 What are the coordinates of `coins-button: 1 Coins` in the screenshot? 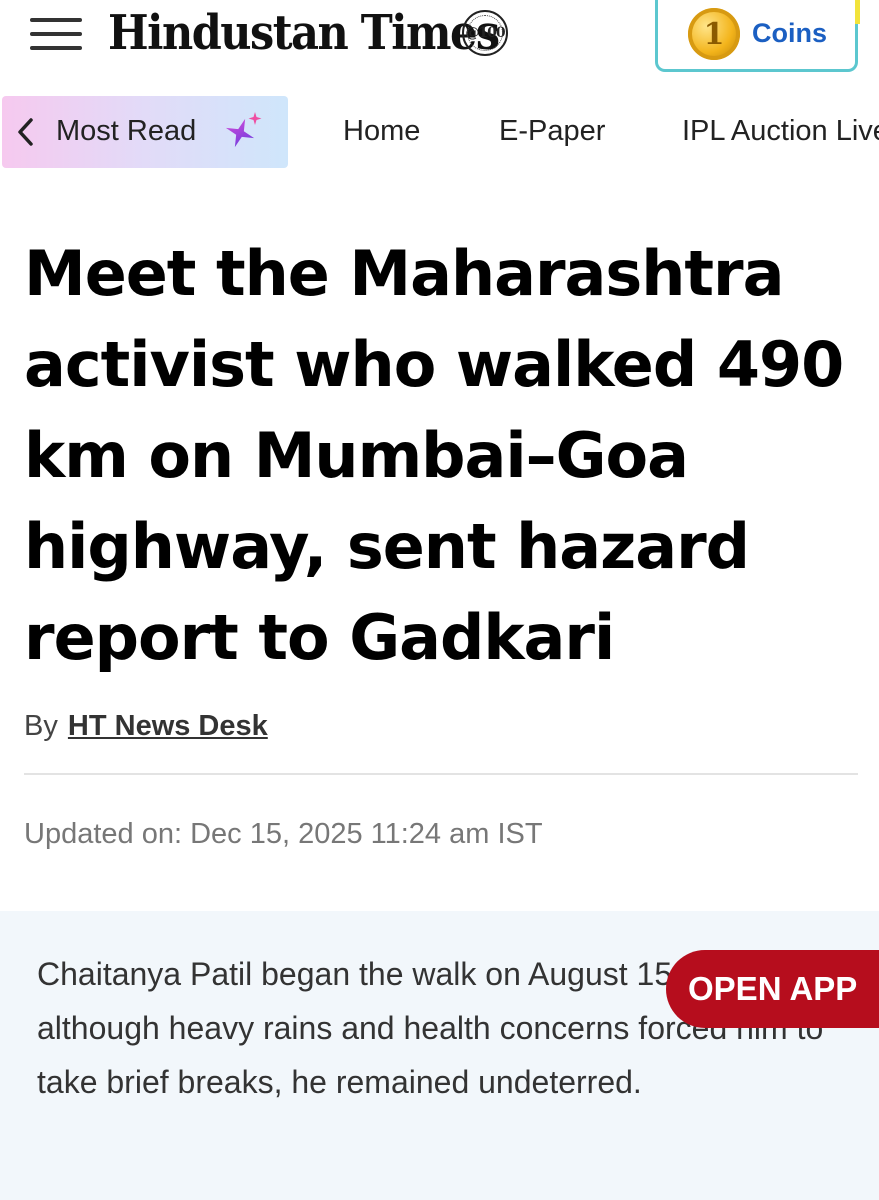 It's located at (757, 36).